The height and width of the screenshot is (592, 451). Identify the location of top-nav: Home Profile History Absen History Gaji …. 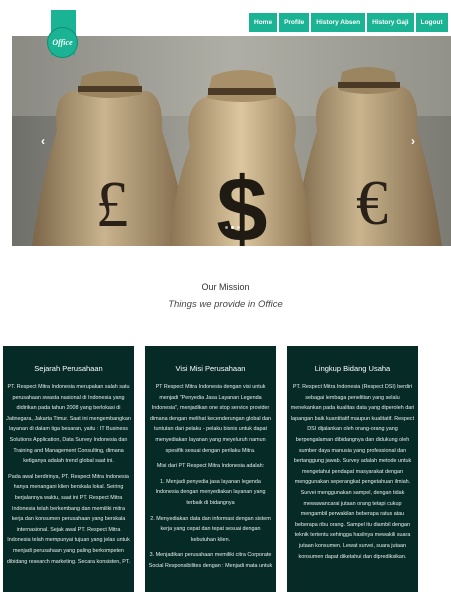
(348, 22).